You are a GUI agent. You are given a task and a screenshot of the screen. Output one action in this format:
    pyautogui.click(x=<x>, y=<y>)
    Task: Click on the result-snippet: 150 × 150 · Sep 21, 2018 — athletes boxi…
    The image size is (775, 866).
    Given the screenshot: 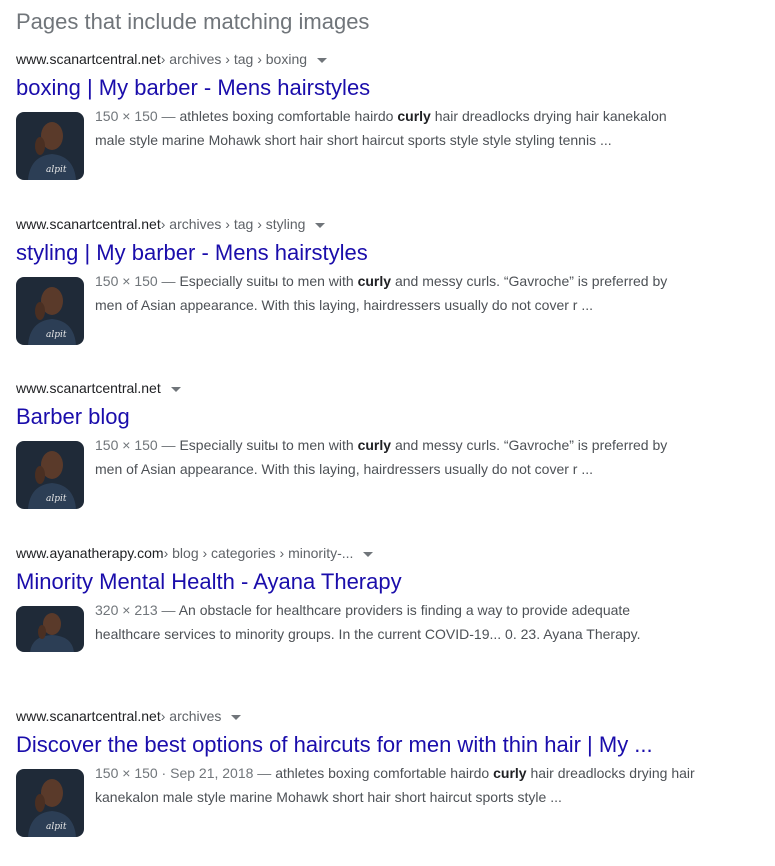 What is the action you would take?
    pyautogui.click(x=395, y=799)
    